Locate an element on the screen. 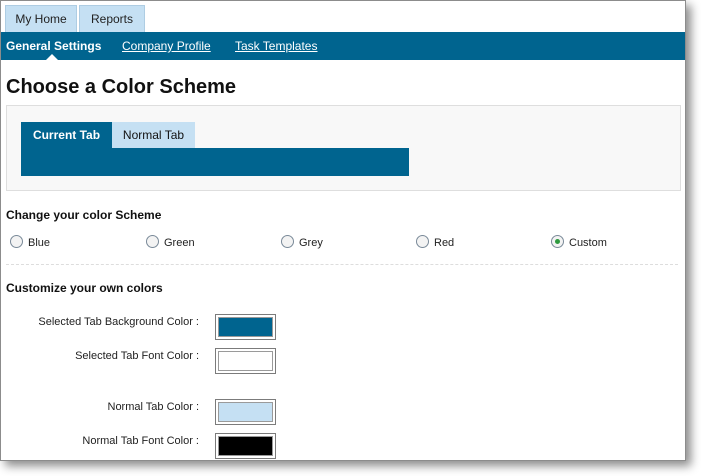 Image resolution: width=701 pixels, height=476 pixels. normal-tab-color-picker is located at coordinates (245, 412).